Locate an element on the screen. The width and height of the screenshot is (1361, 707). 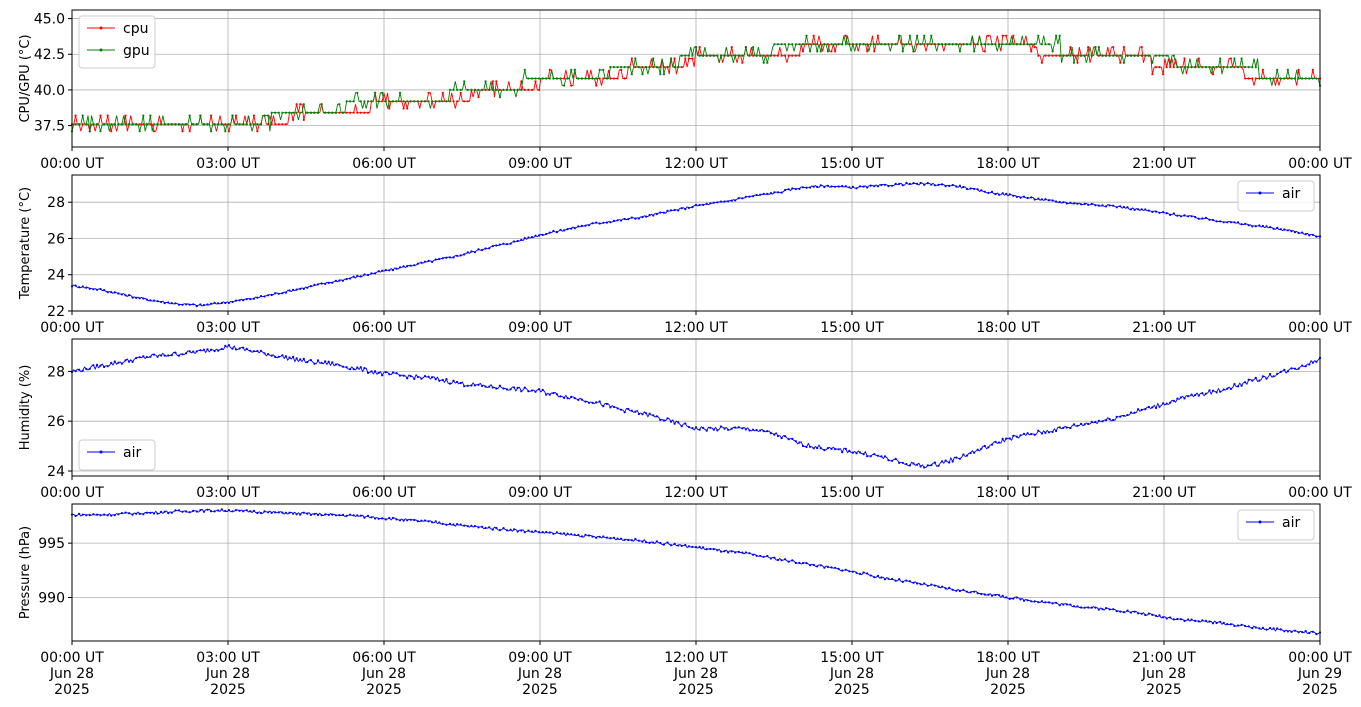
x-tick-label: 06:00 UT is located at coordinates (384, 164).